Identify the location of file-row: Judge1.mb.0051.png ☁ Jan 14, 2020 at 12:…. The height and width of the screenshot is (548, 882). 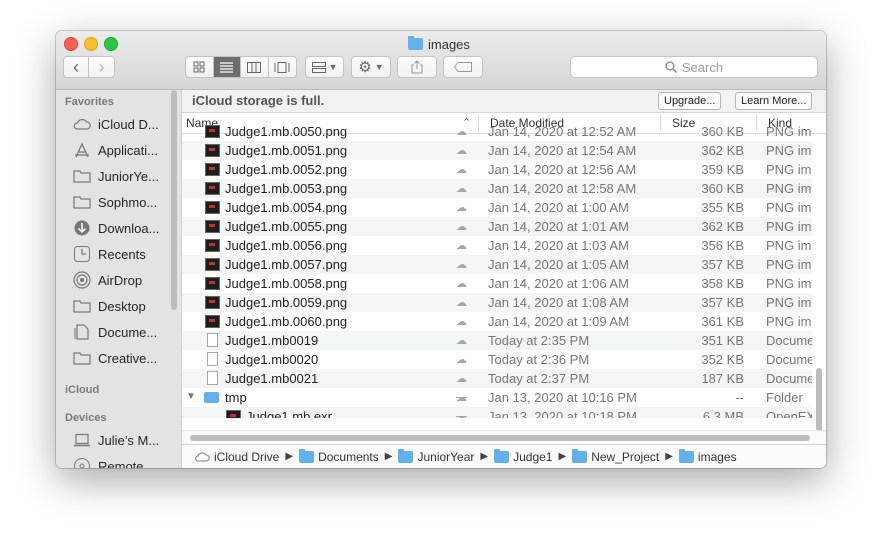
(497, 150).